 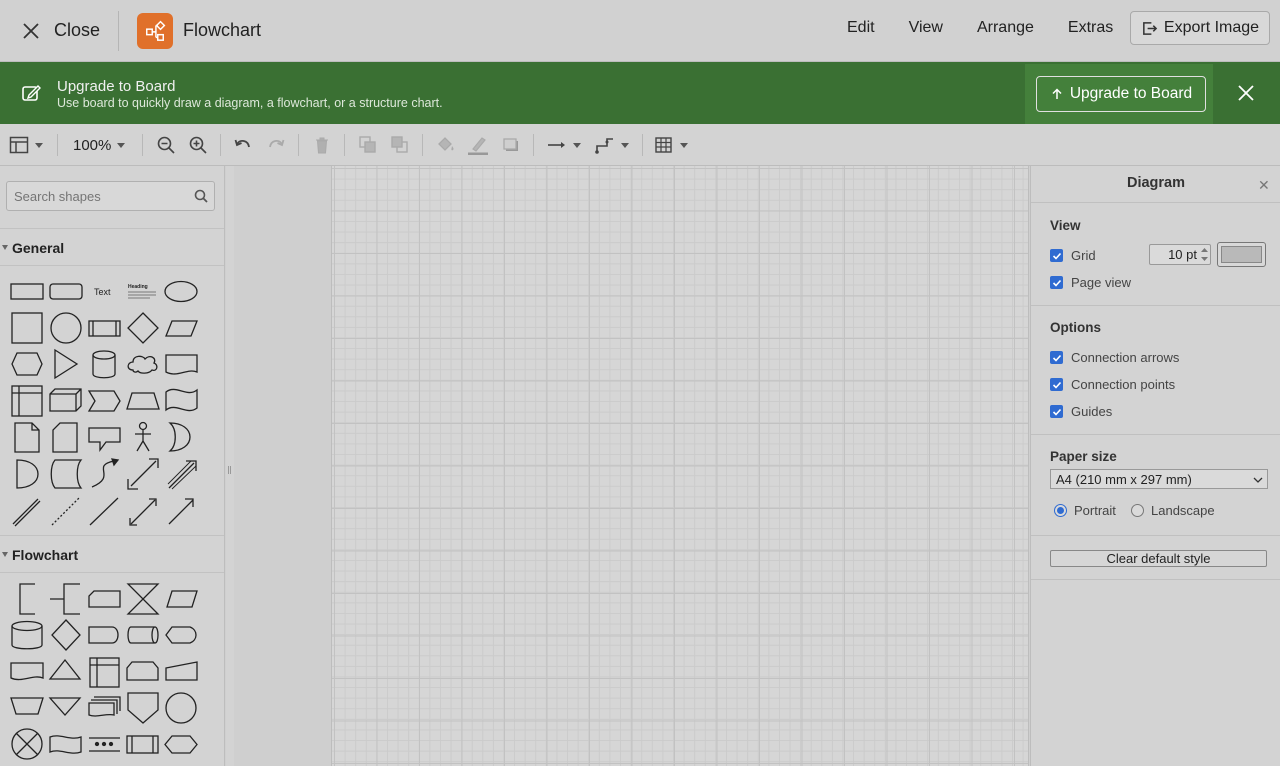 What do you see at coordinates (276, 145) in the screenshot?
I see `redo-button` at bounding box center [276, 145].